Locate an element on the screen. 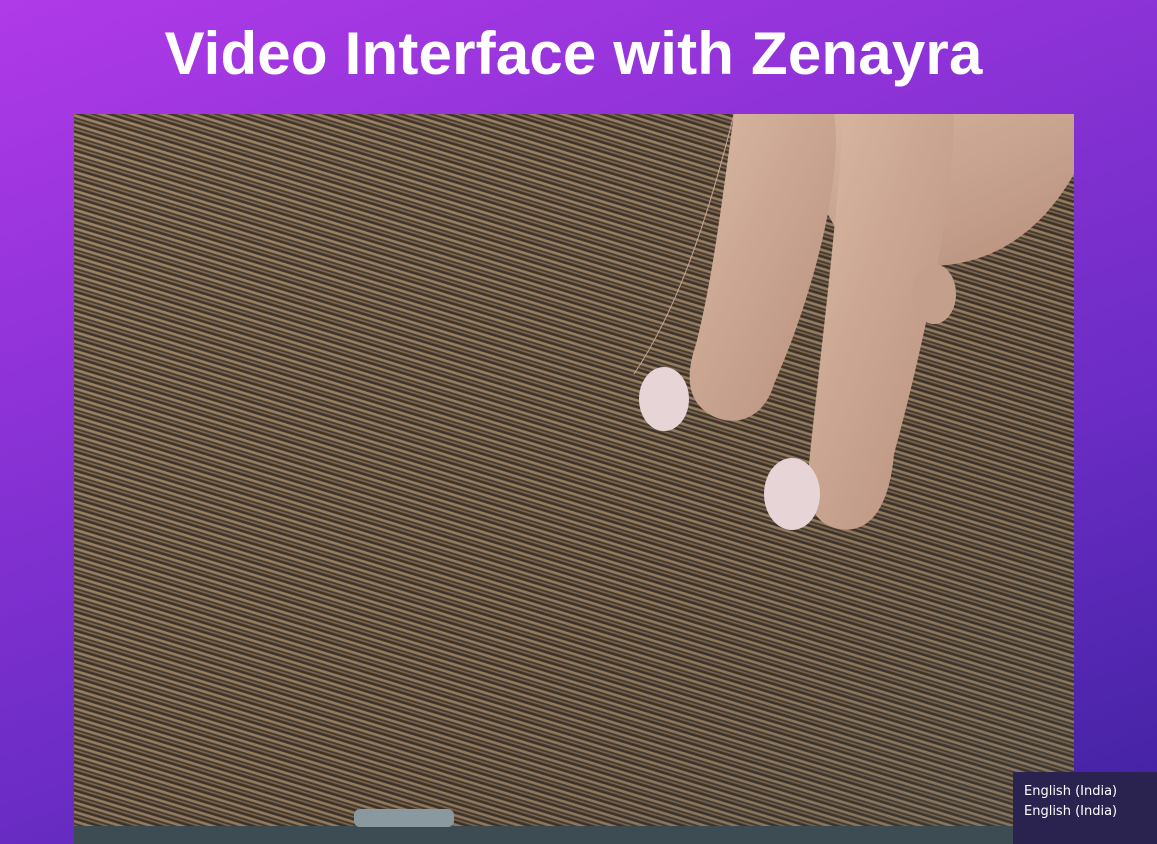 The height and width of the screenshot is (844, 1157). language-label-secondary: English (India) is located at coordinates (1071, 811).